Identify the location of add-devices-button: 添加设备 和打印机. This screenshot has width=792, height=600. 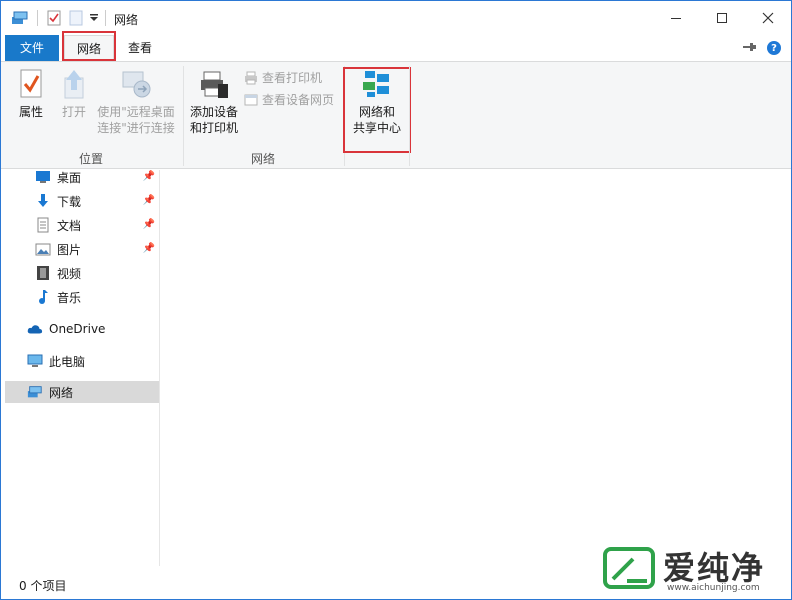
(214, 102).